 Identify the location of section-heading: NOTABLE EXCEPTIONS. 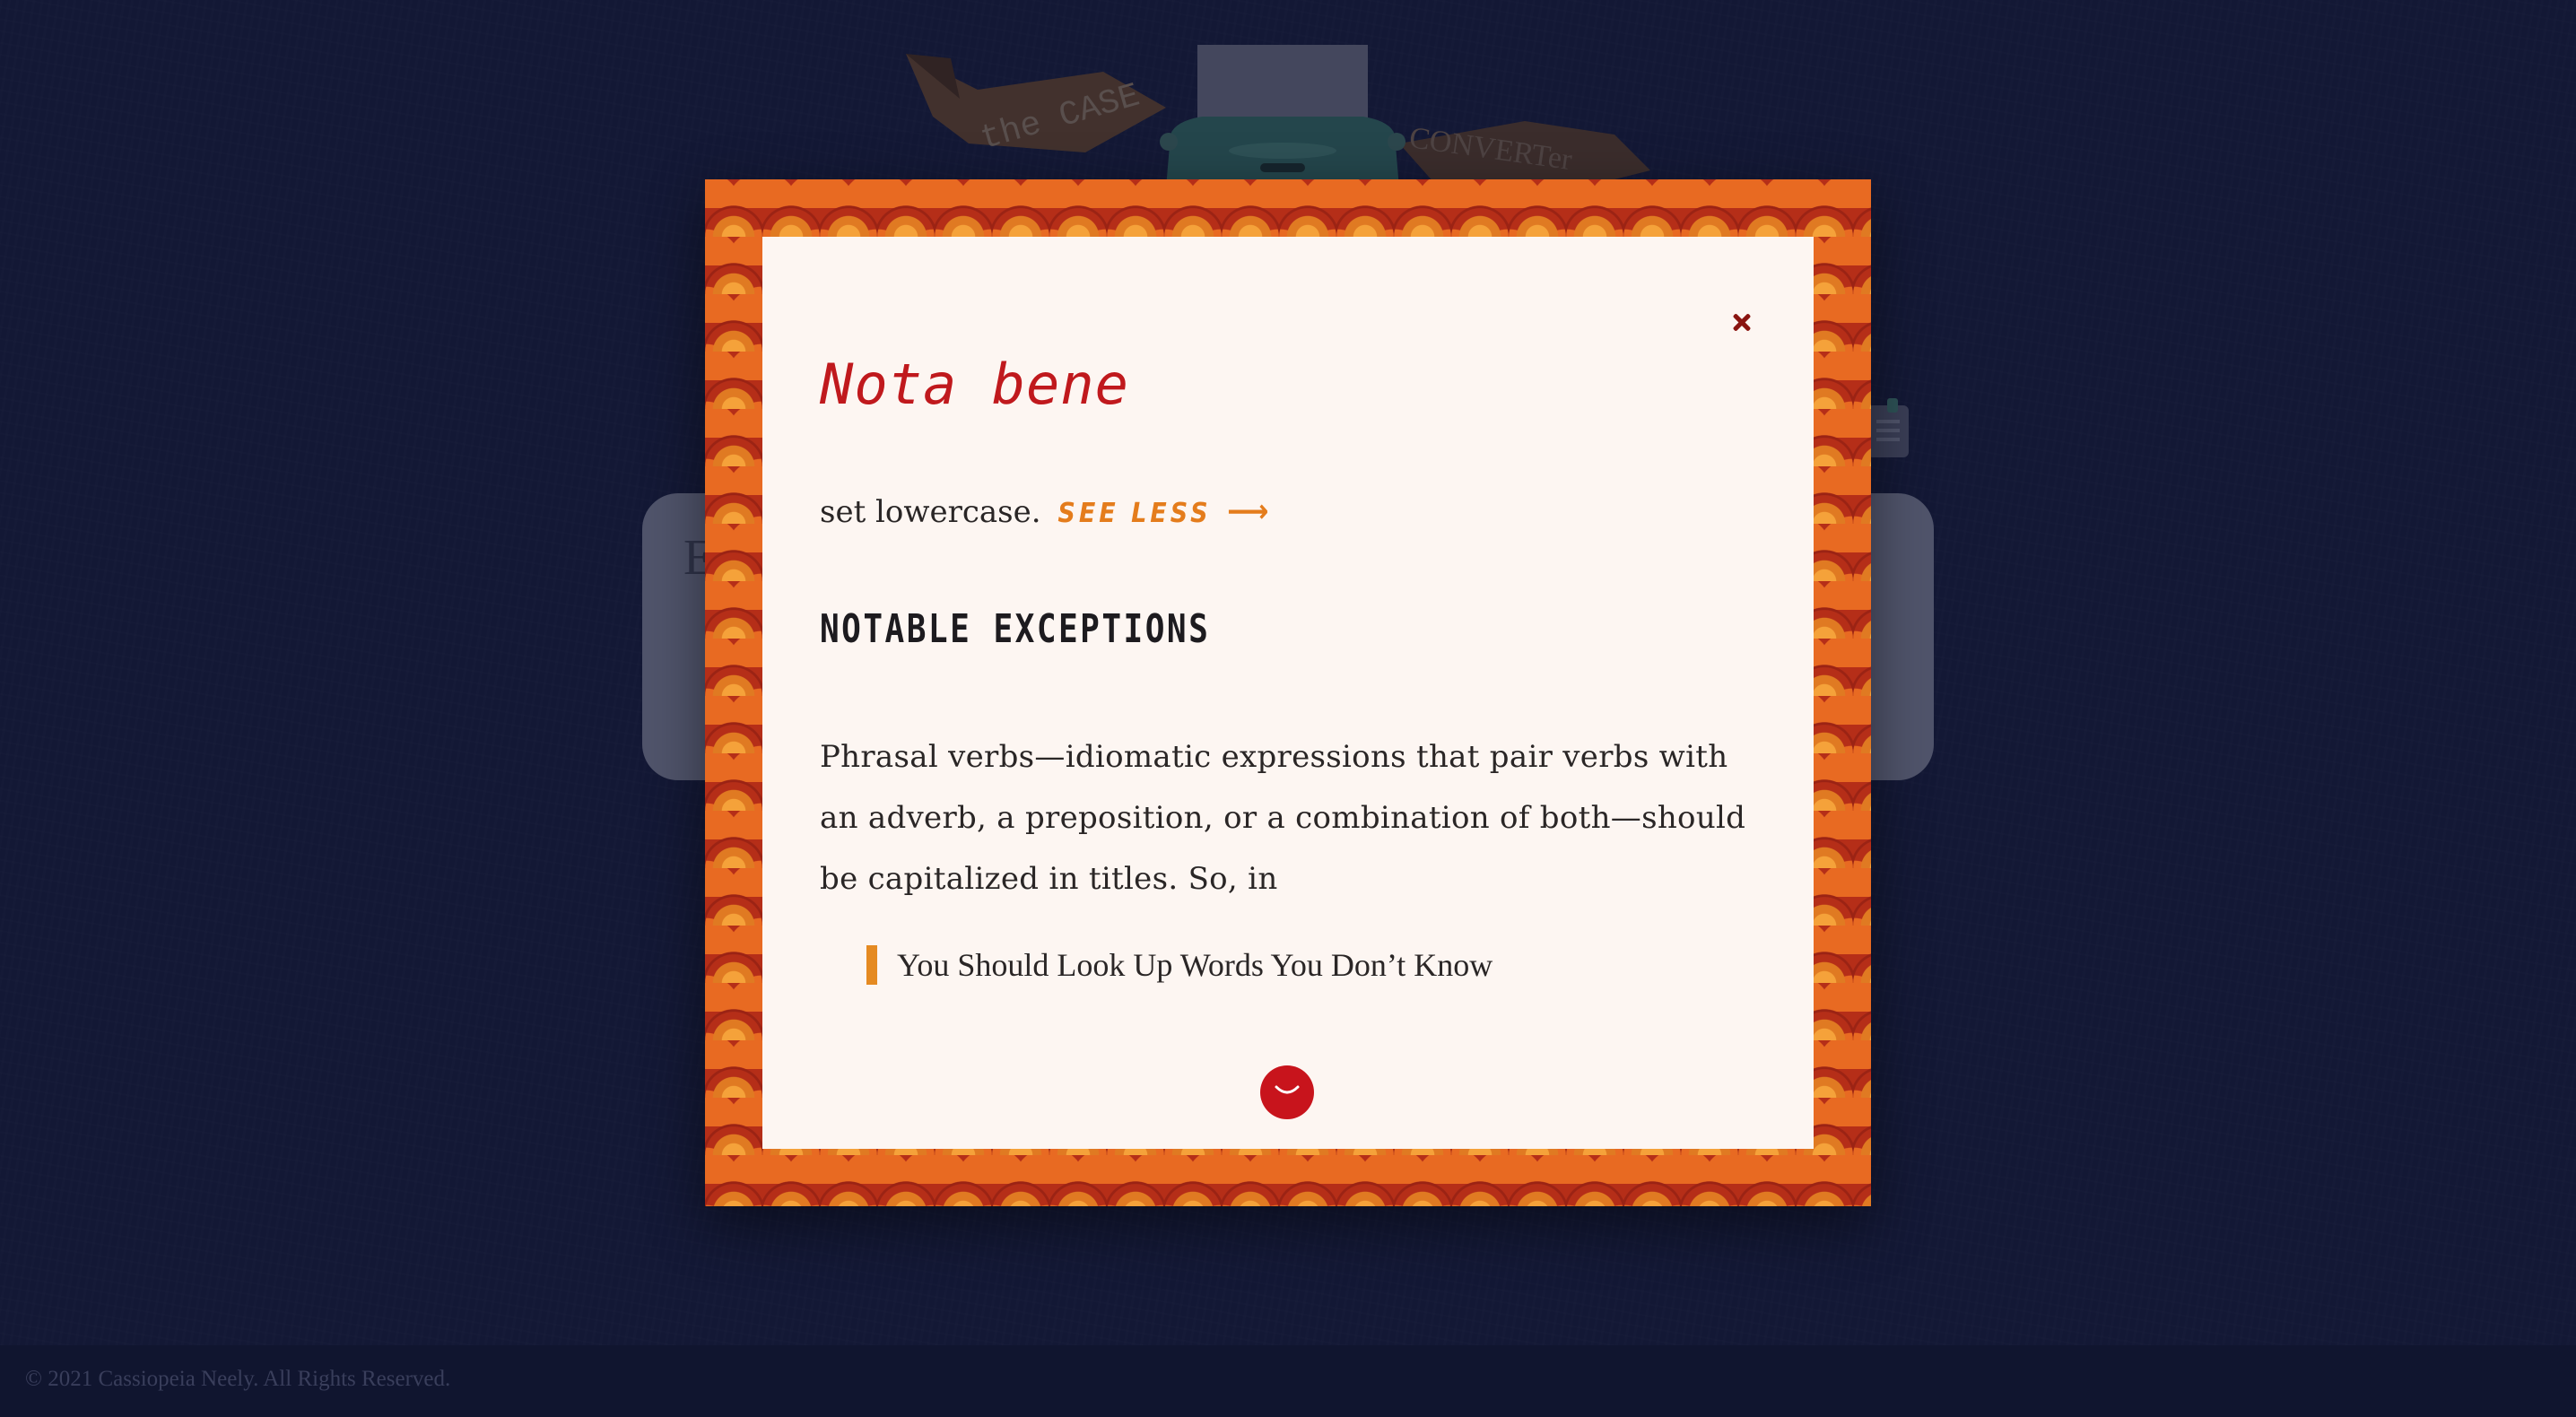
(1015, 629).